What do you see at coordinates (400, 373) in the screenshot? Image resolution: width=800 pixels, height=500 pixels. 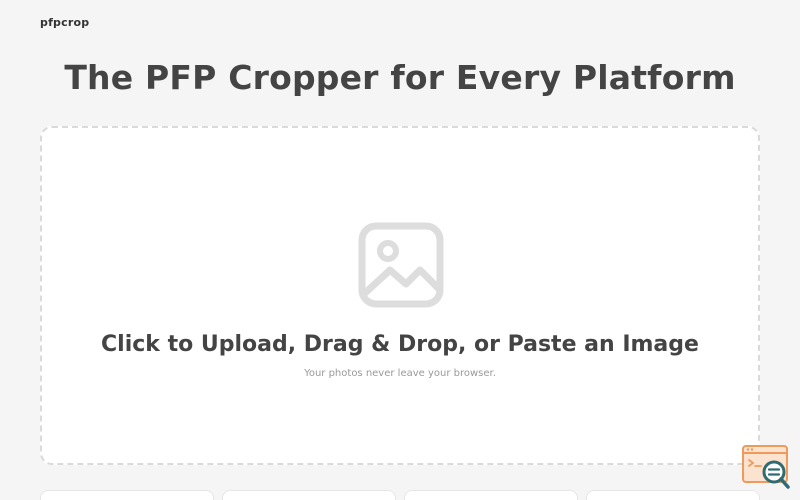 I see `upload-subtitle: Your photos never leave your browser.` at bounding box center [400, 373].